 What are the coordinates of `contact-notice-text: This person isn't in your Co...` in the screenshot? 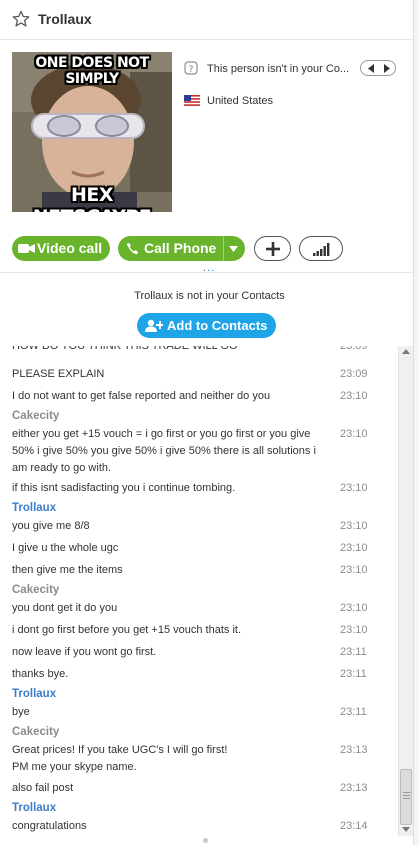 It's located at (278, 69).